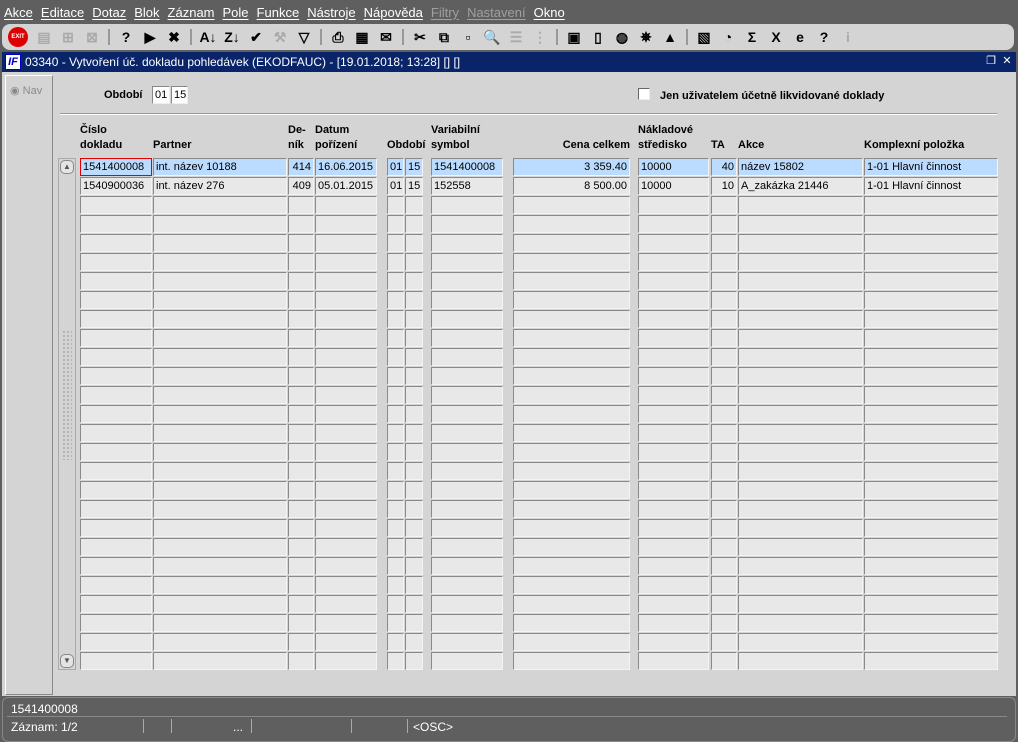 The image size is (1018, 742). What do you see at coordinates (540, 37) in the screenshot?
I see `tree-icon: ⋮` at bounding box center [540, 37].